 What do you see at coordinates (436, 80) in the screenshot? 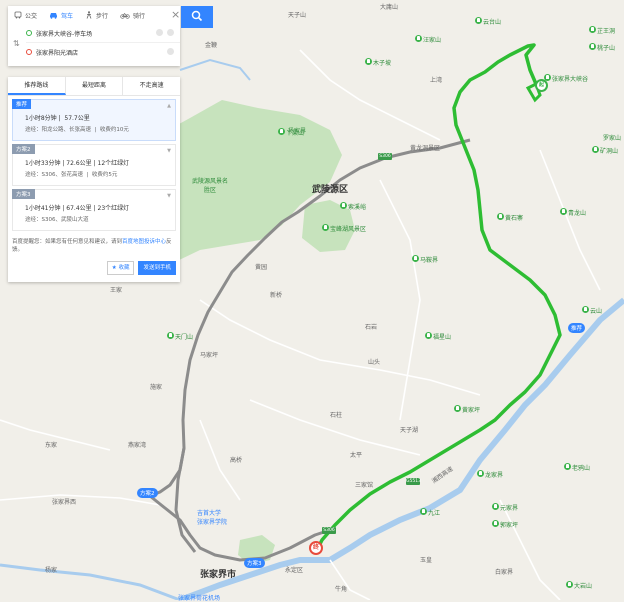
I see `label-shangwan: 上湾` at bounding box center [436, 80].